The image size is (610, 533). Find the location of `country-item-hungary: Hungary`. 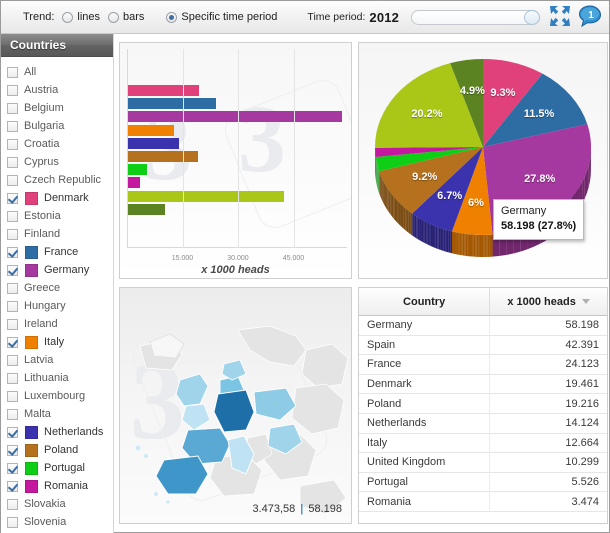

country-item-hungary: Hungary is located at coordinates (57, 306).